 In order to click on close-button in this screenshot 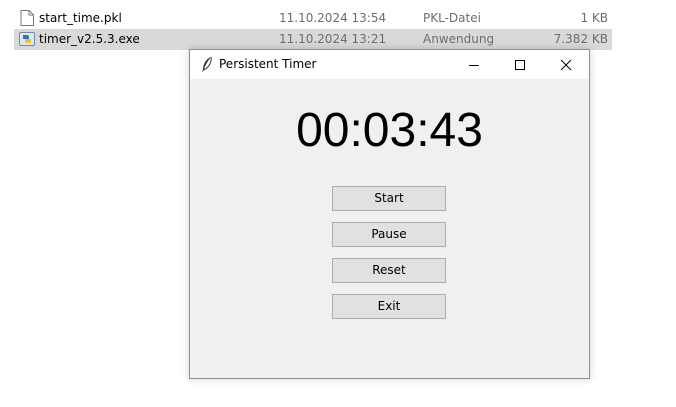, I will do `click(566, 64)`.